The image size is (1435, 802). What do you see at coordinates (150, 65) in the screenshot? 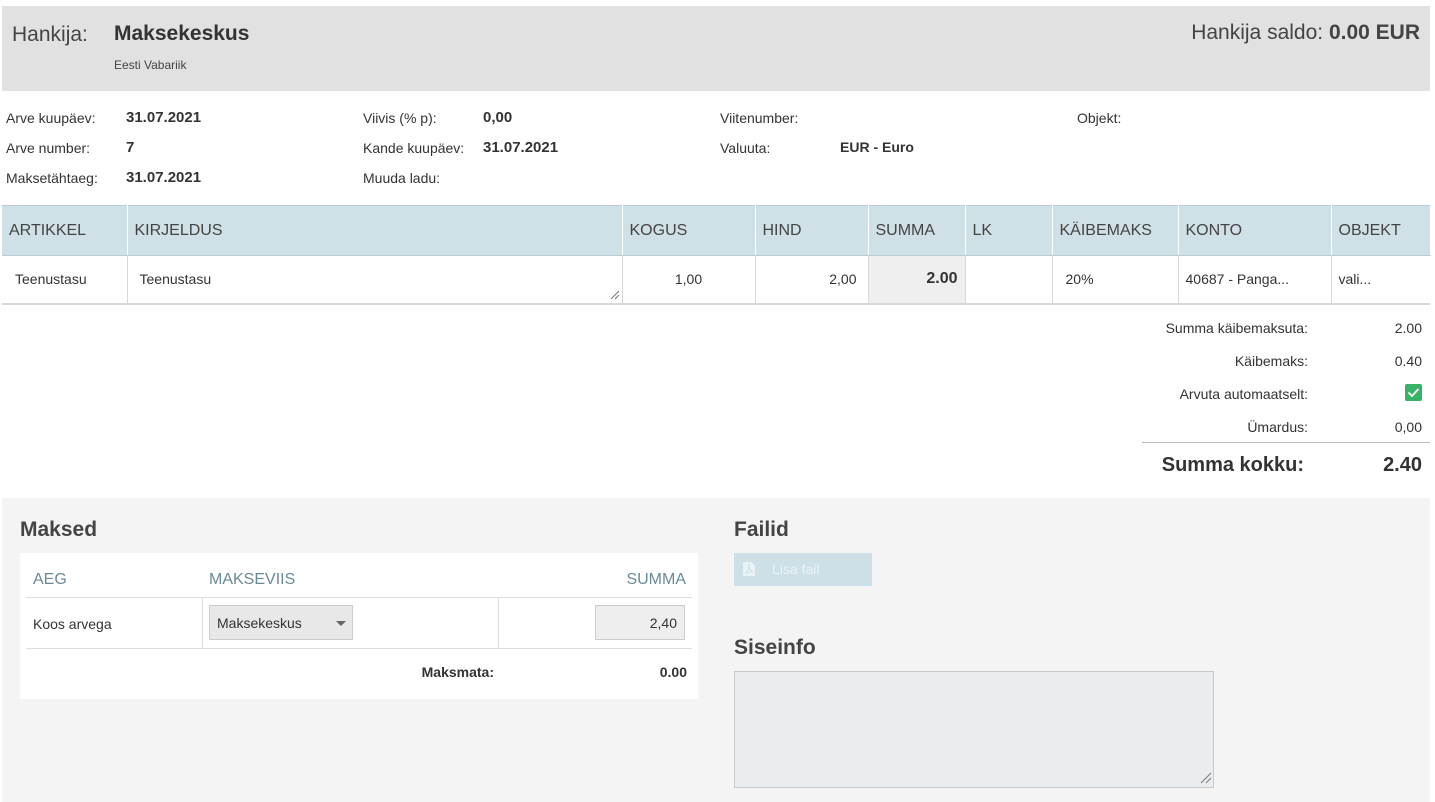
I see `supplier-country: Eesti Vabariik` at bounding box center [150, 65].